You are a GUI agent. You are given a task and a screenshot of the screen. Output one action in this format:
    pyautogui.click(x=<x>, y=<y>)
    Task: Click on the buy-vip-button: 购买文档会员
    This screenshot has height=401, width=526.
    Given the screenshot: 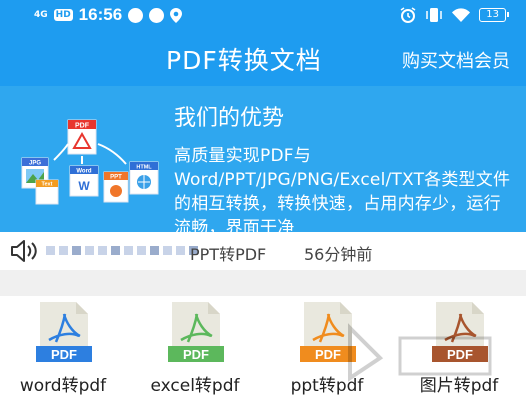 What is the action you would take?
    pyautogui.click(x=456, y=60)
    